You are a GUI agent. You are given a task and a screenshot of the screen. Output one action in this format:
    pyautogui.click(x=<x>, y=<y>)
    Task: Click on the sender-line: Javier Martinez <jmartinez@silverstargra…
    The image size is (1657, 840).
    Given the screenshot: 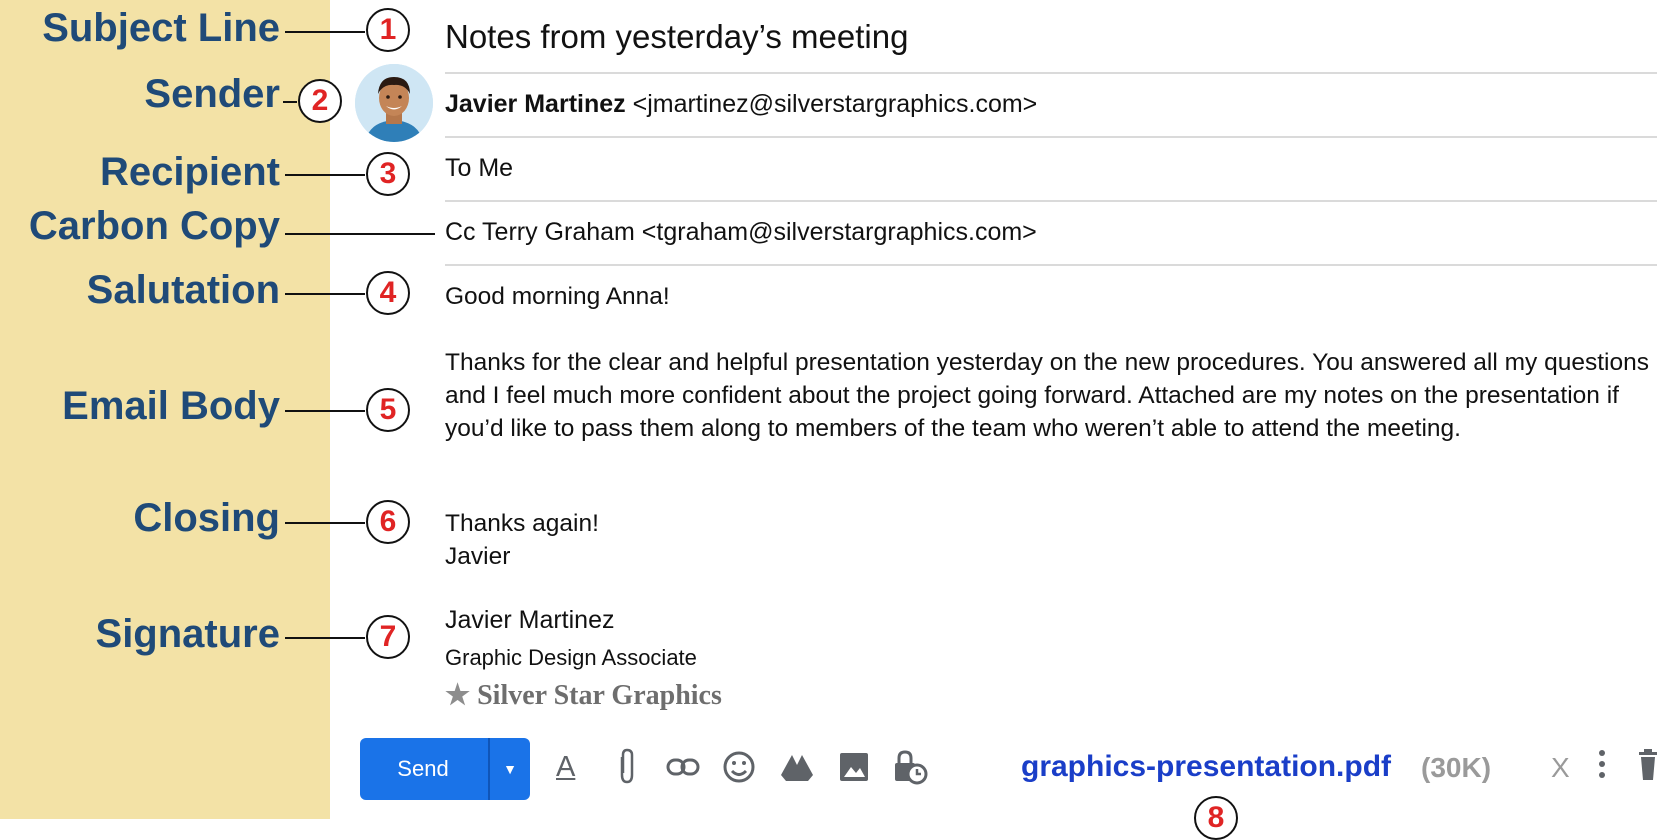 What is the action you would take?
    pyautogui.click(x=741, y=104)
    